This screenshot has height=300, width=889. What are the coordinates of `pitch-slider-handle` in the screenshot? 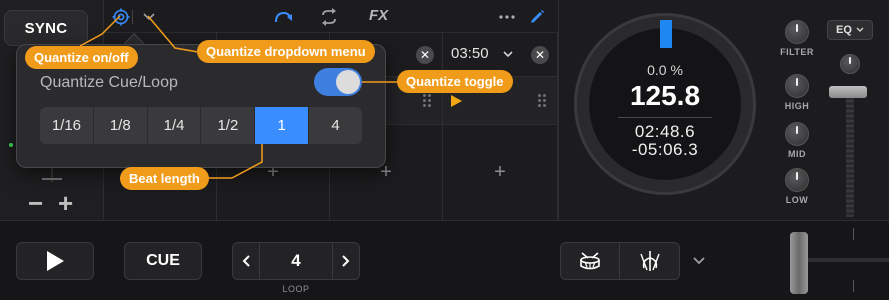 It's located at (52, 179).